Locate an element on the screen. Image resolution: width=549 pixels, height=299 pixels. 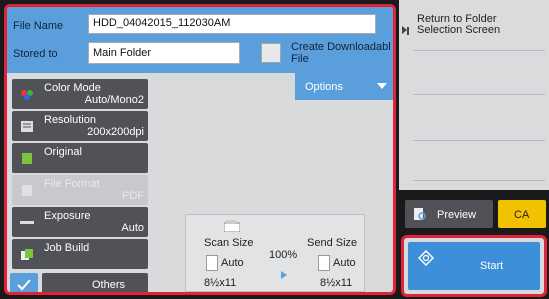
return-line-2: Selection Screen is located at coordinates (459, 30).